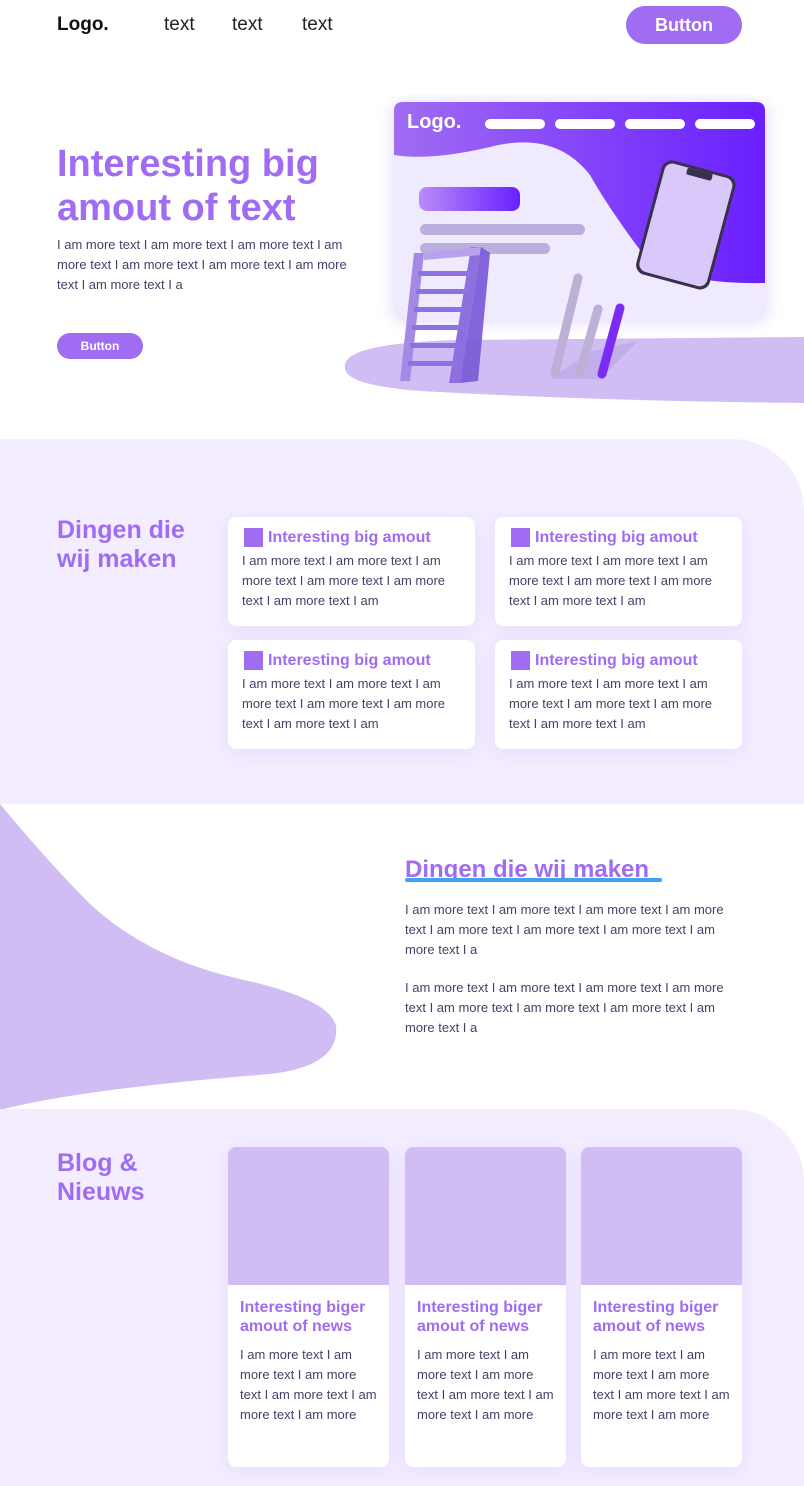 This screenshot has height=1486, width=804. I want to click on hero-illustration: Logo., so click(574, 252).